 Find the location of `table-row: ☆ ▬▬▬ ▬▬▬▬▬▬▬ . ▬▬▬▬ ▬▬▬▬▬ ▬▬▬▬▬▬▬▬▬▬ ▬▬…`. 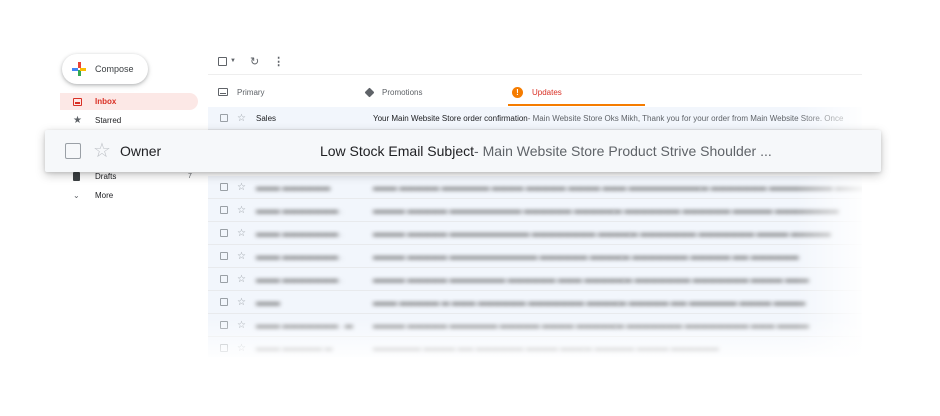

table-row: ☆ ▬▬▬ ▬▬▬▬▬▬▬ . ▬▬▬▬ ▬▬▬▬▬ ▬▬▬▬▬▬▬▬▬▬ ▬▬… is located at coordinates (535, 233).